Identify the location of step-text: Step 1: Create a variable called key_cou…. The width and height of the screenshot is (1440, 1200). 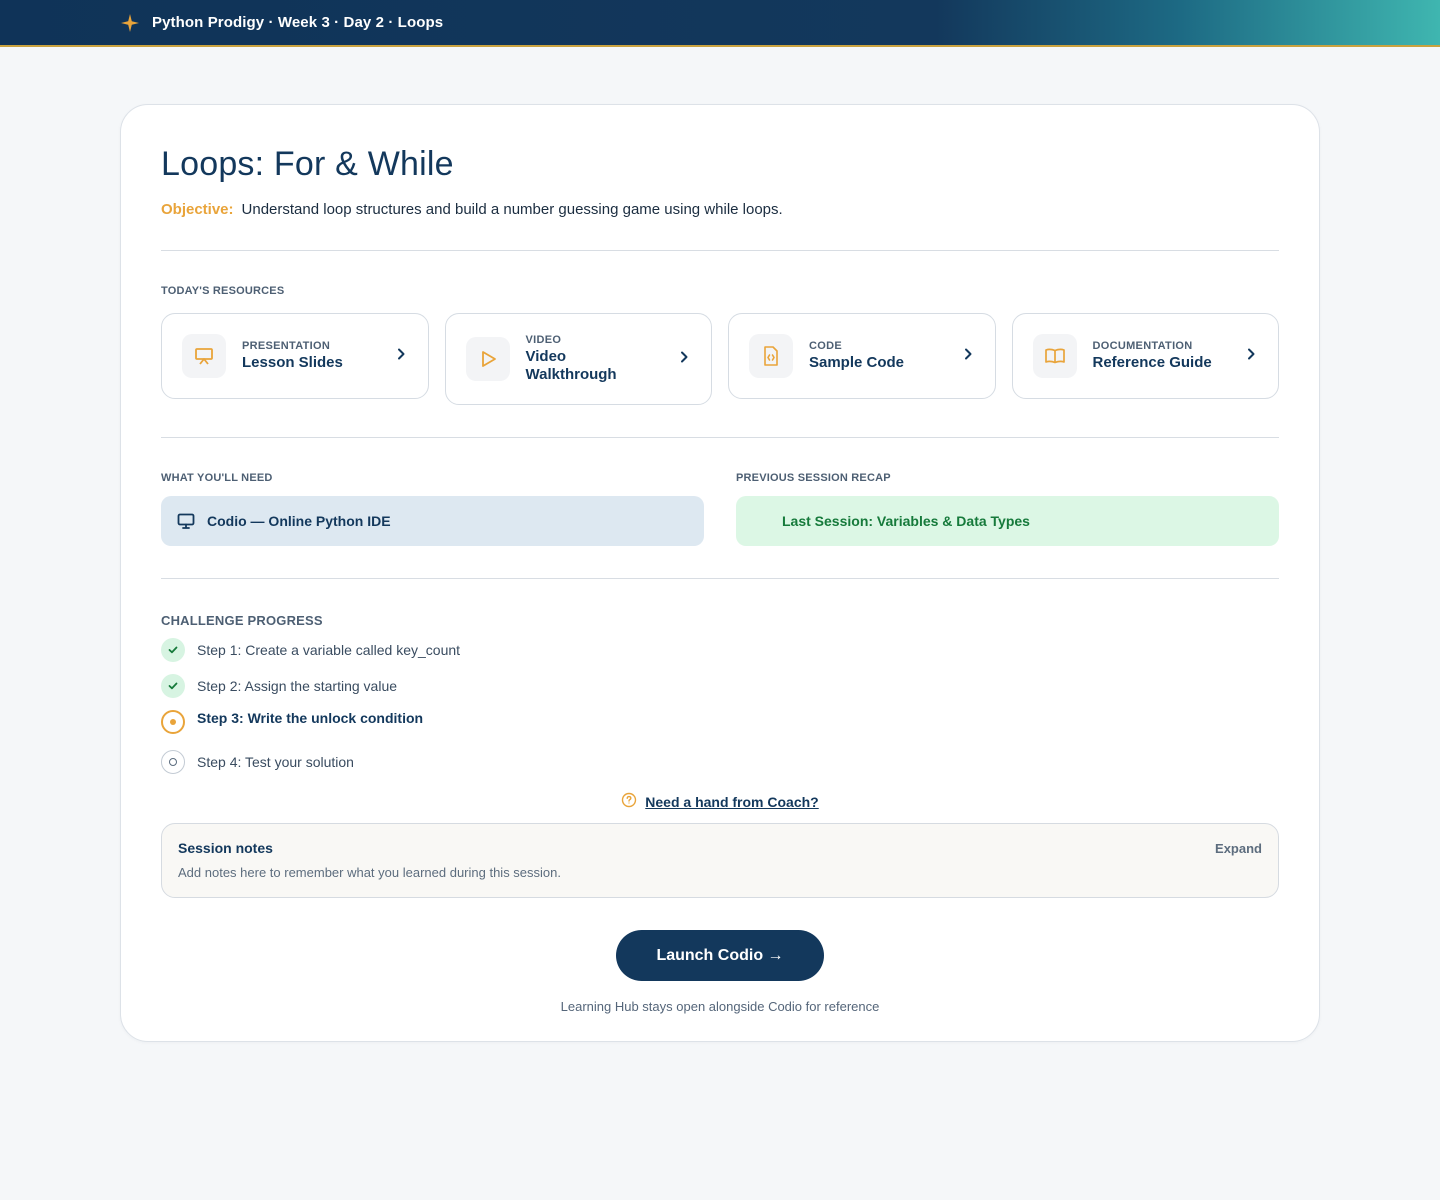
(329, 650).